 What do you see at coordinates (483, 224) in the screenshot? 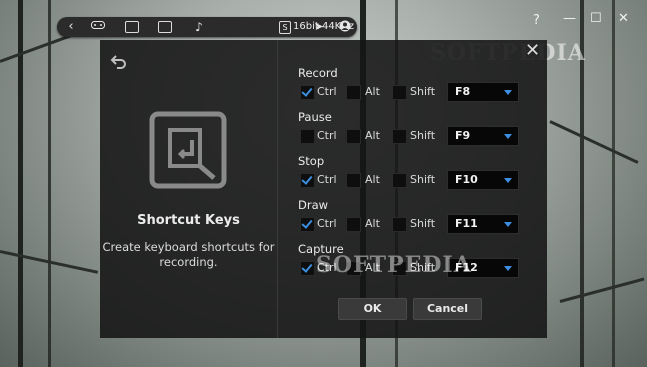
I see `key-select: F11` at bounding box center [483, 224].